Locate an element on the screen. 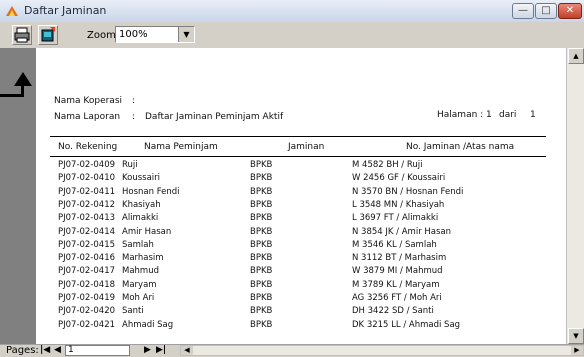  cell-rekening: PJ07-02-0411 is located at coordinates (87, 191).